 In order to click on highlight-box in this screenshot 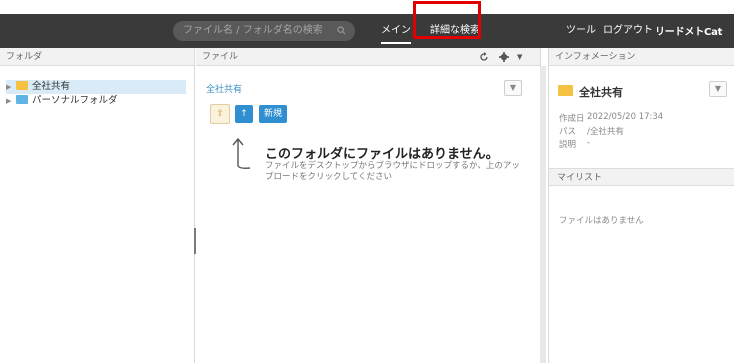, I will do `click(447, 20)`.